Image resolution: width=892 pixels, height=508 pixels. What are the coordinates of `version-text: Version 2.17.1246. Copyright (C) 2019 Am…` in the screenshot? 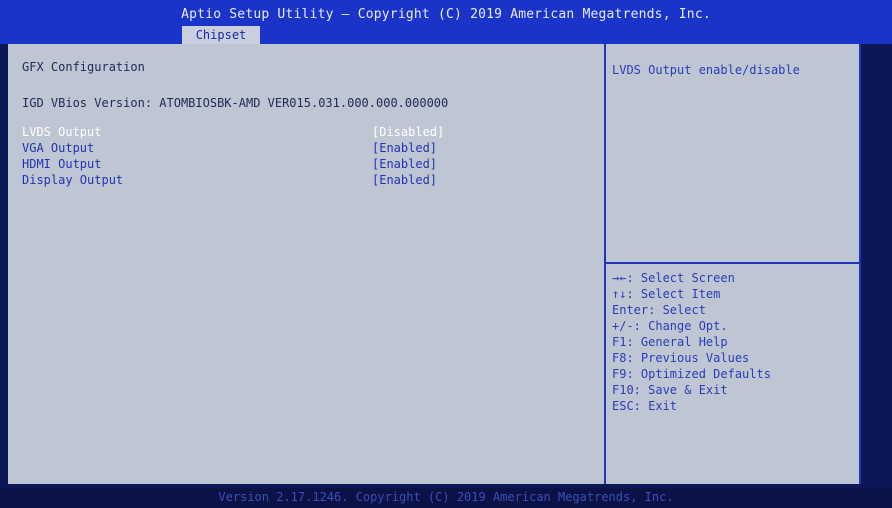 It's located at (446, 497).